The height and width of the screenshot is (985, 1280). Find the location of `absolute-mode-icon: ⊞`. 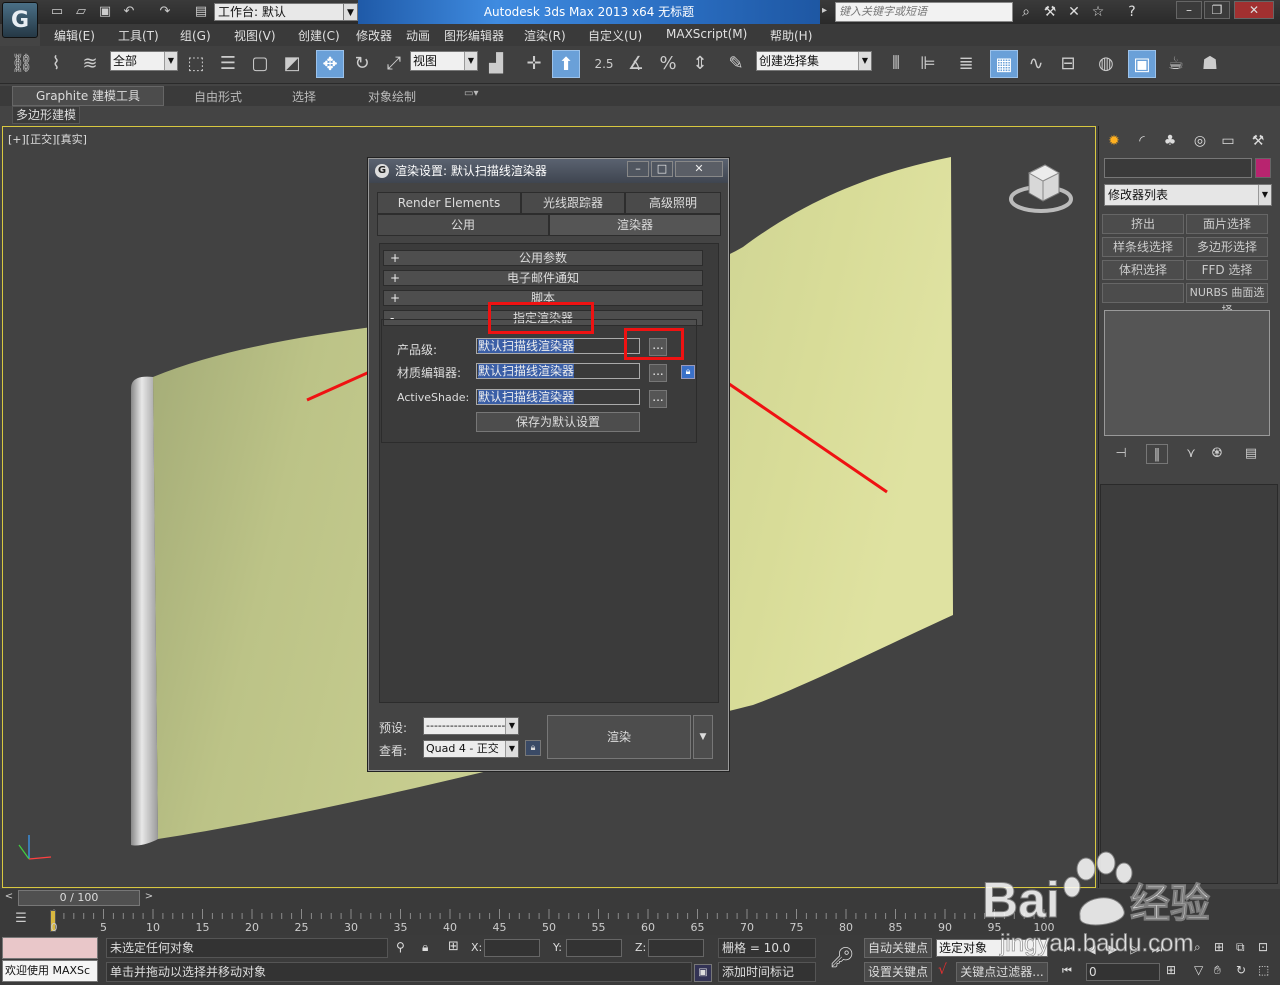

absolute-mode-icon: ⊞ is located at coordinates (453, 946).